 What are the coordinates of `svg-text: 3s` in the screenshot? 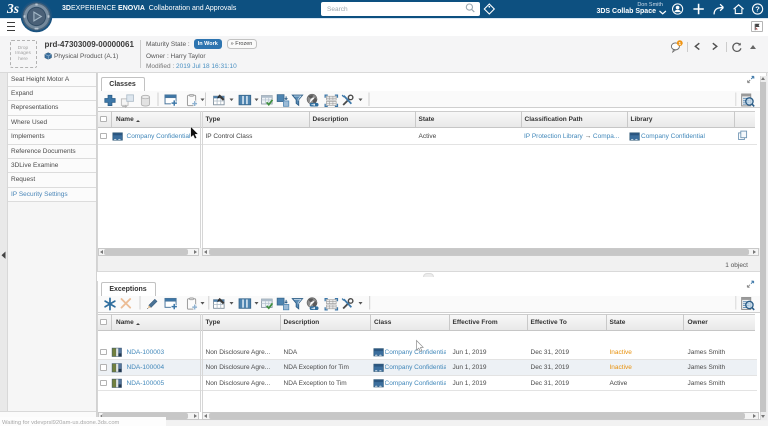 It's located at (12, 8).